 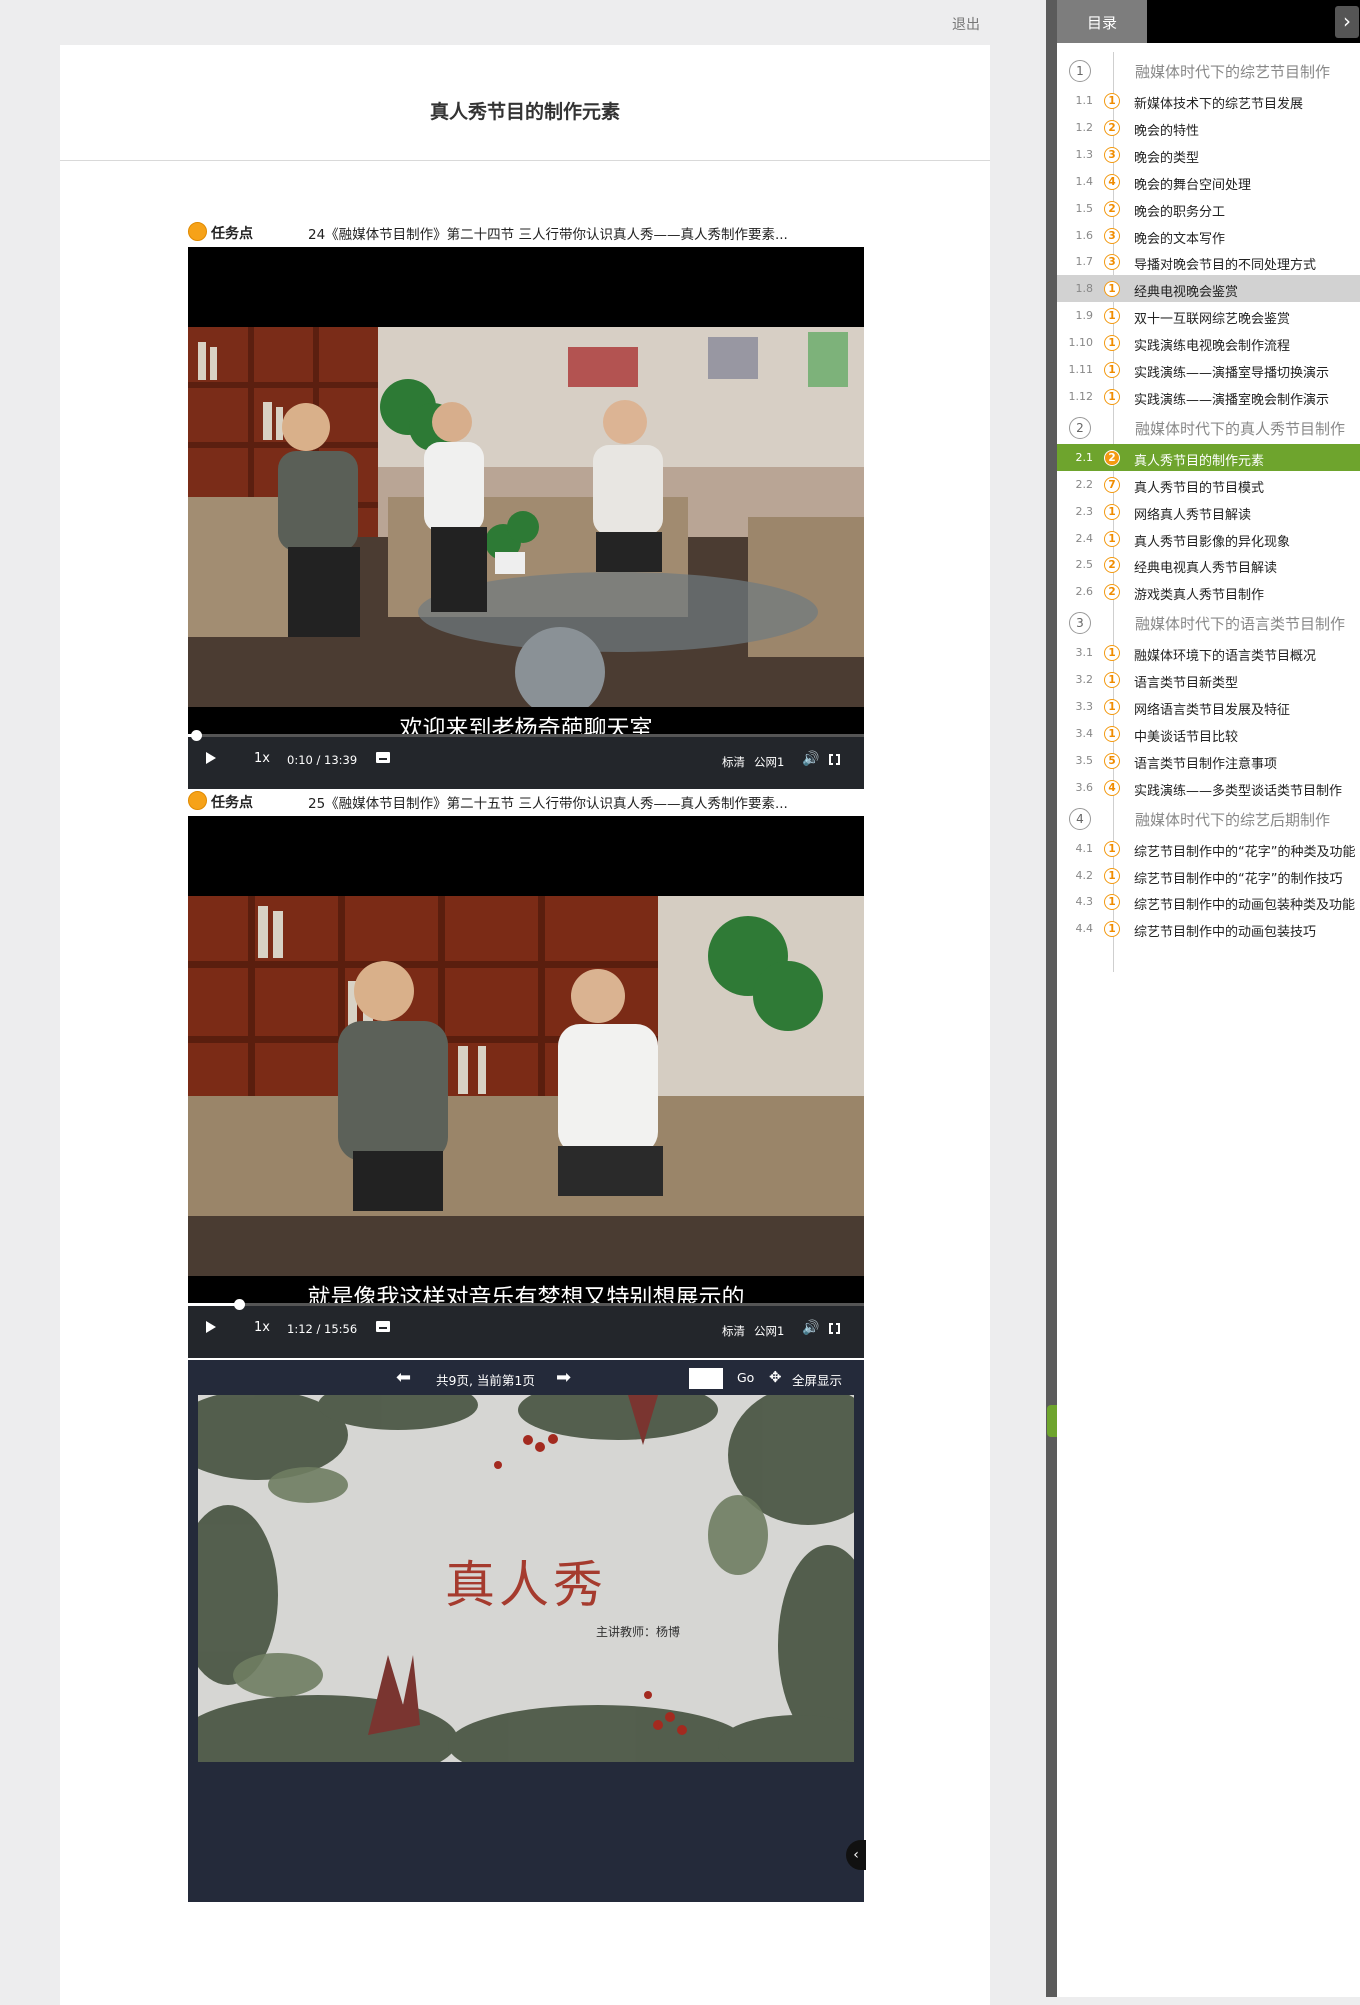 What do you see at coordinates (1208, 396) in the screenshot?
I see `section-item: 1.12 1 实践演练——演播室晚会制作演示` at bounding box center [1208, 396].